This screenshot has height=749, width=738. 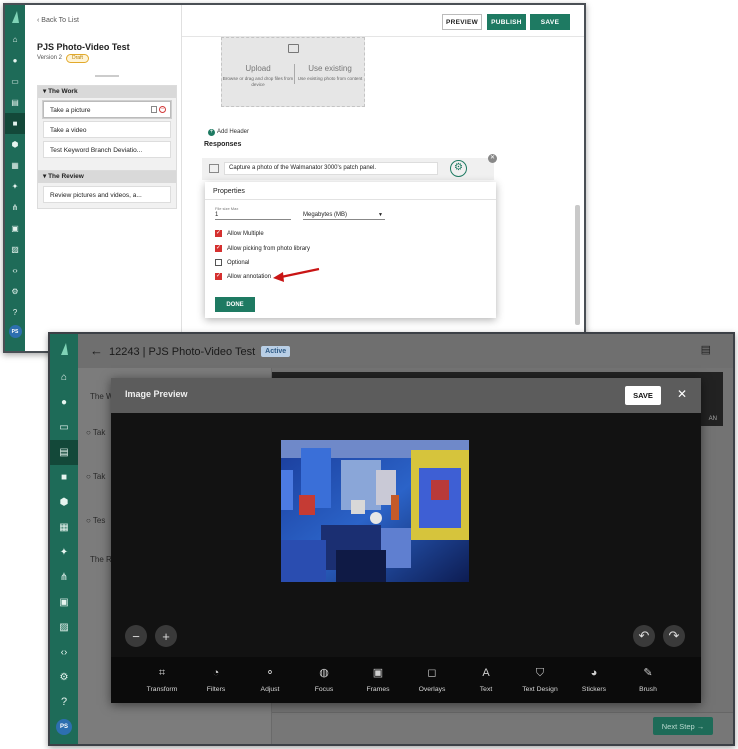 I want to click on text-icon: A, so click(x=486, y=673).